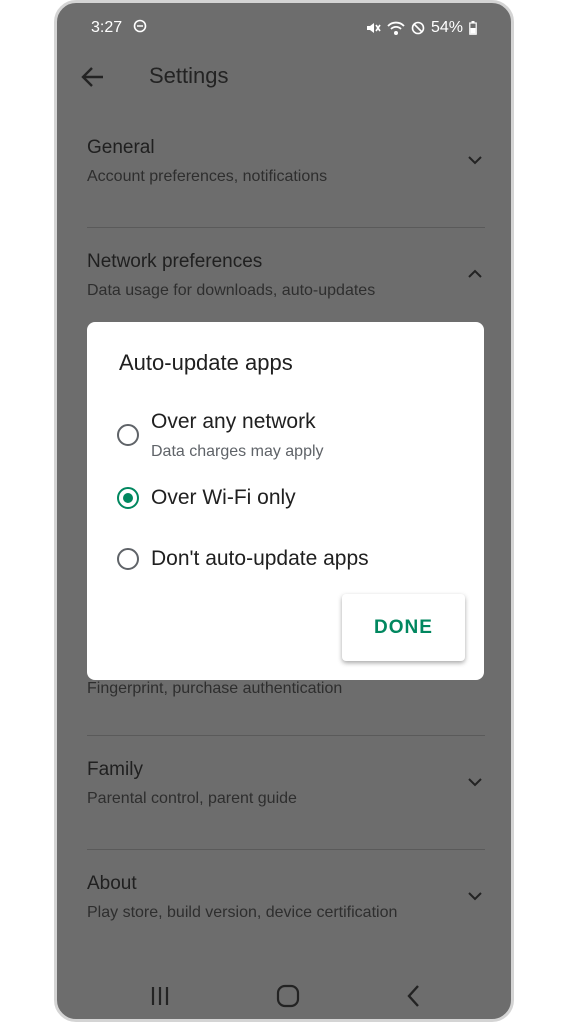  I want to click on option-dont-auto-update: Don't auto-update apps, so click(290, 567).